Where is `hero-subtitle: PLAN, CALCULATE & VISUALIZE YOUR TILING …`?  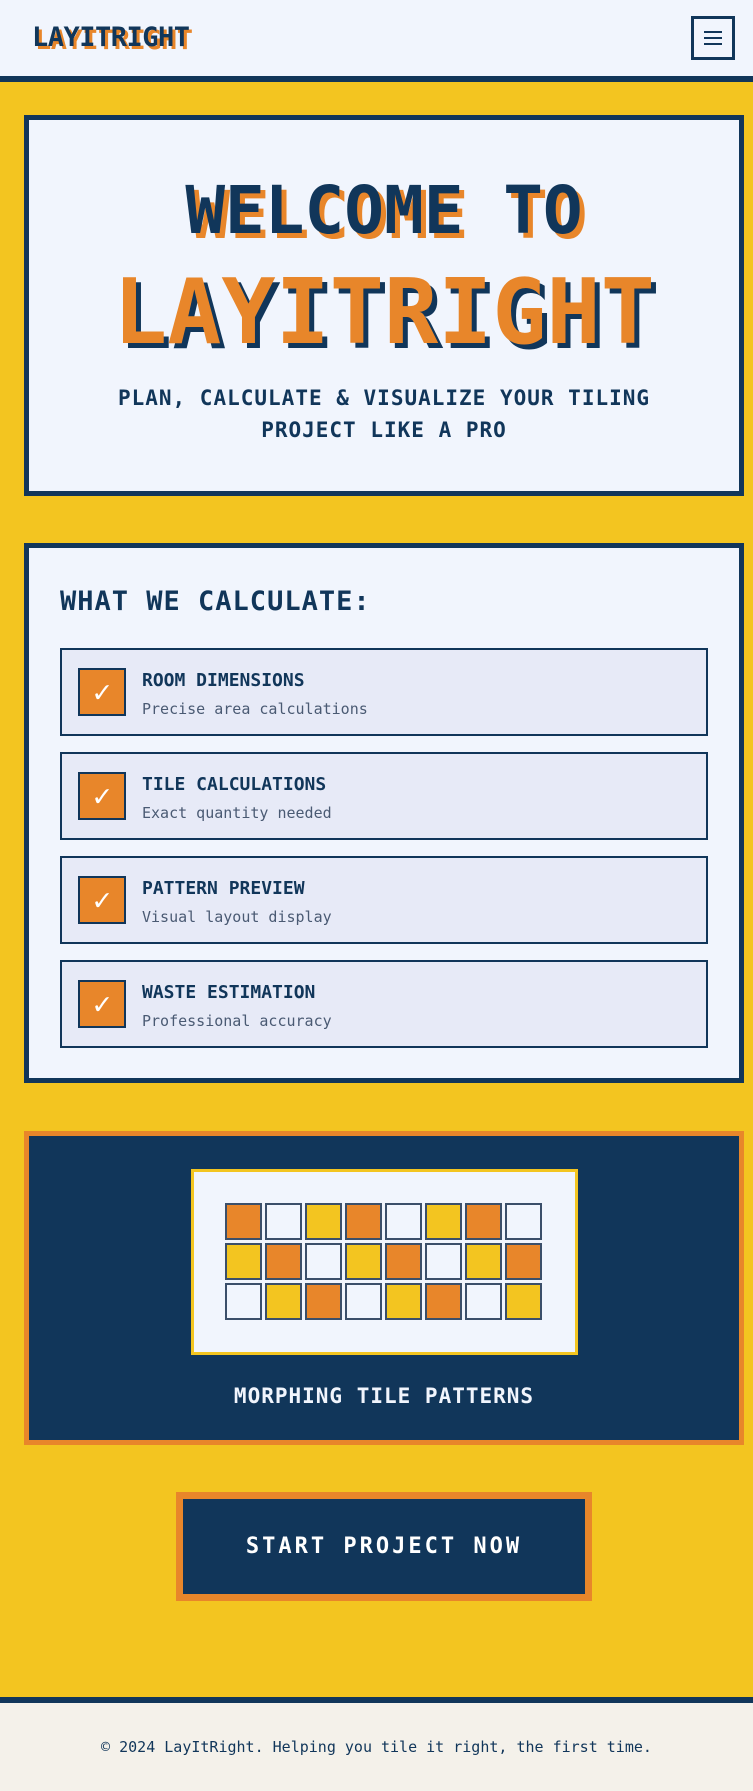
hero-subtitle: PLAN, CALCULATE & VISUALIZE YOUR TILING … is located at coordinates (384, 414).